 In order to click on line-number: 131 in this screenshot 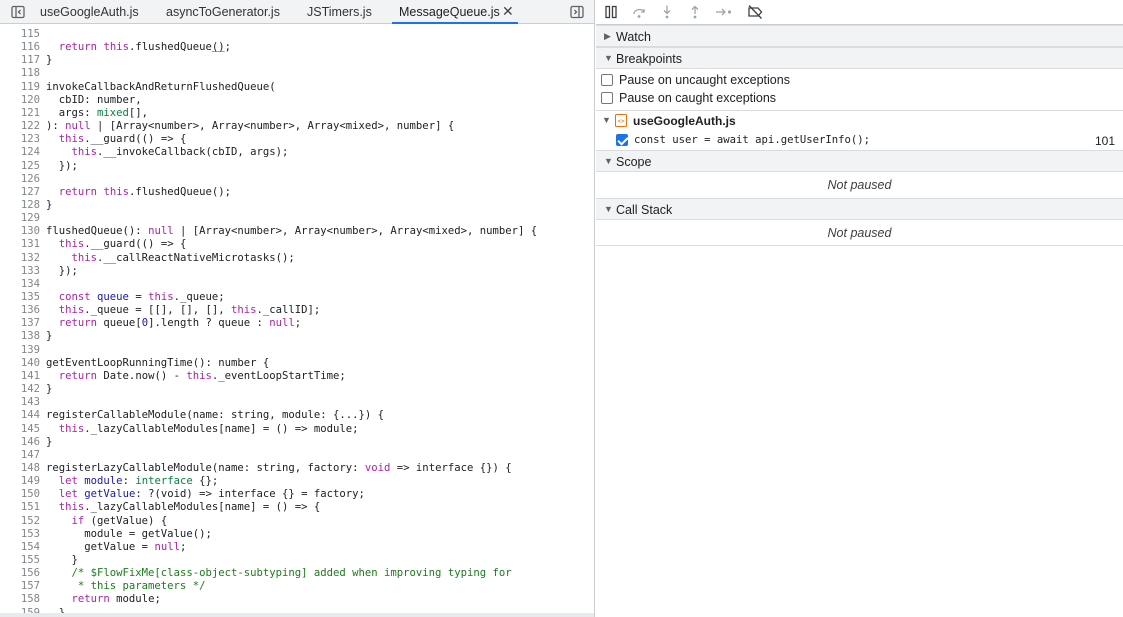, I will do `click(20, 244)`.